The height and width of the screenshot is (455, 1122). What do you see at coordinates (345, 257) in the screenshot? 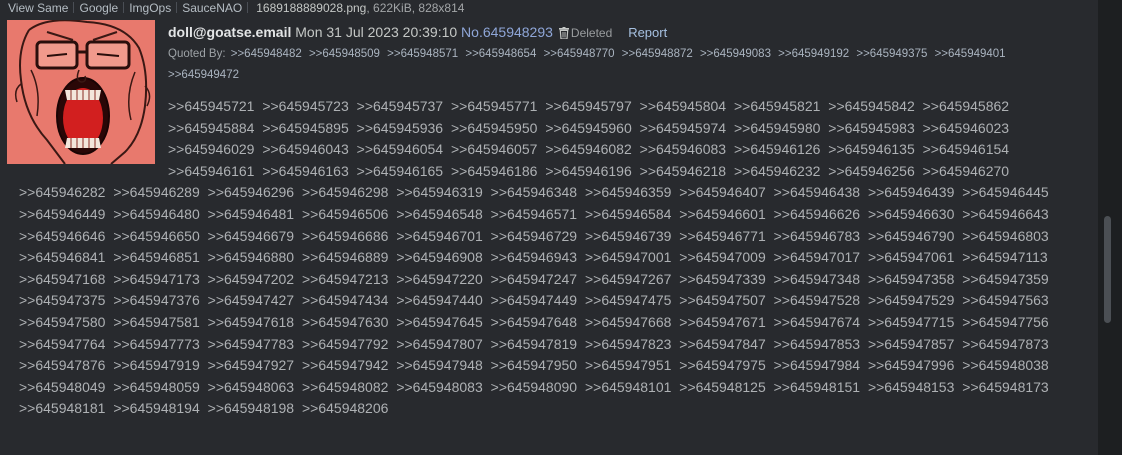
I see `quote-link: >>645946889` at bounding box center [345, 257].